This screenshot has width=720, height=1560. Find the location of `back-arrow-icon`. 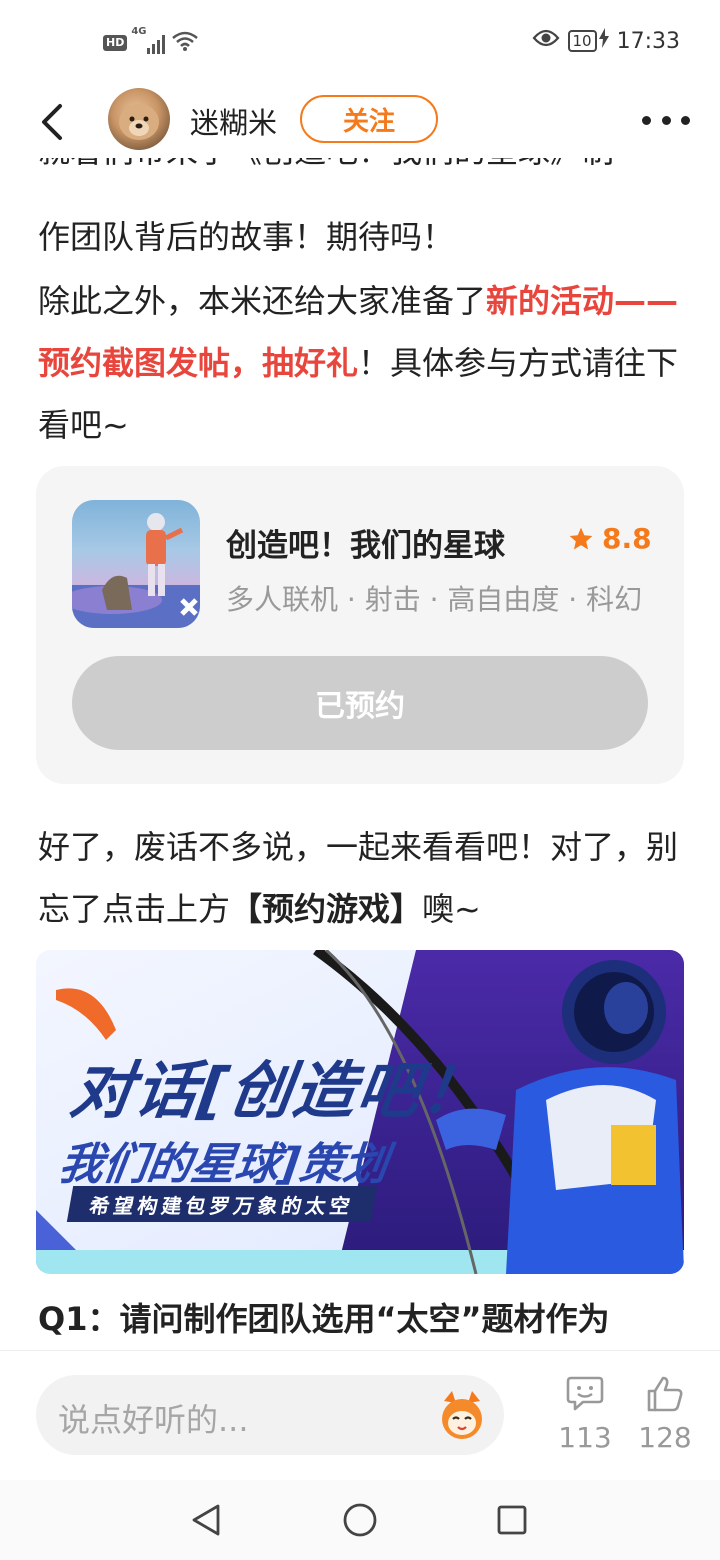

back-arrow-icon is located at coordinates (52, 122).